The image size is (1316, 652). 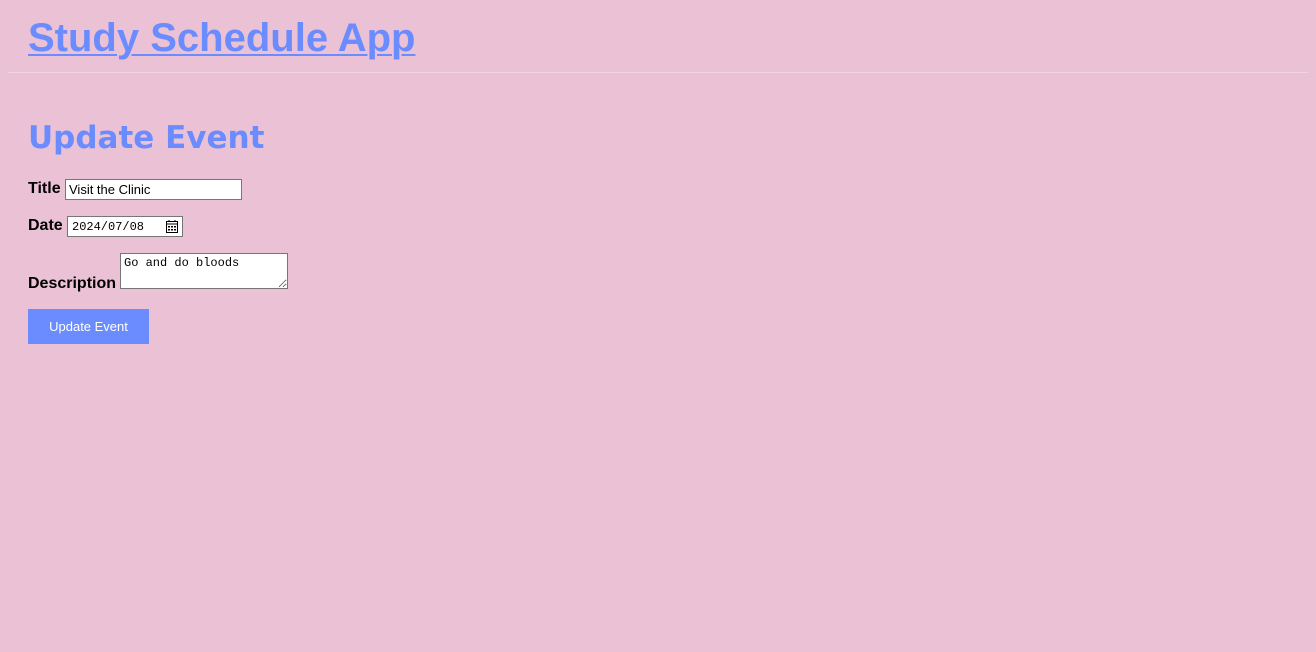 I want to click on app-title-link: Study Schedule App, so click(x=221, y=38).